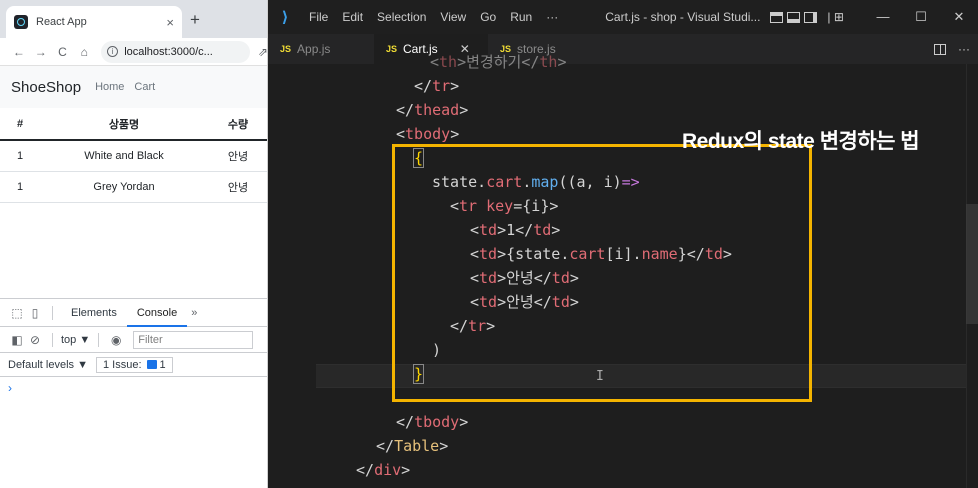  Describe the element at coordinates (835, 17) in the screenshot. I see `customize-layout-icon: | ⊞` at that location.